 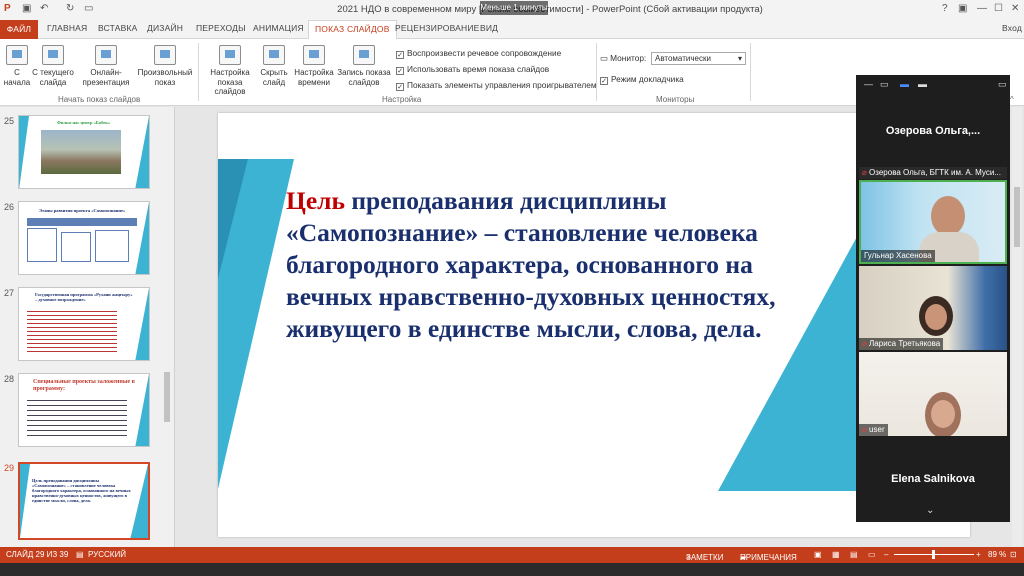 I want to click on powerpoint-logo-icon: P, so click(x=7, y=8).